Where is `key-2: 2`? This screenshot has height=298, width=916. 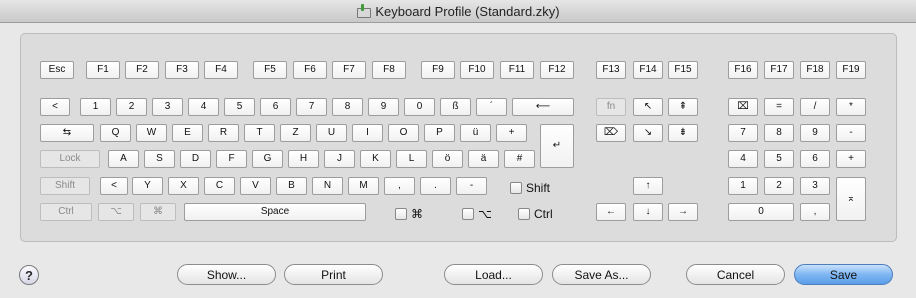 key-2: 2 is located at coordinates (131, 107).